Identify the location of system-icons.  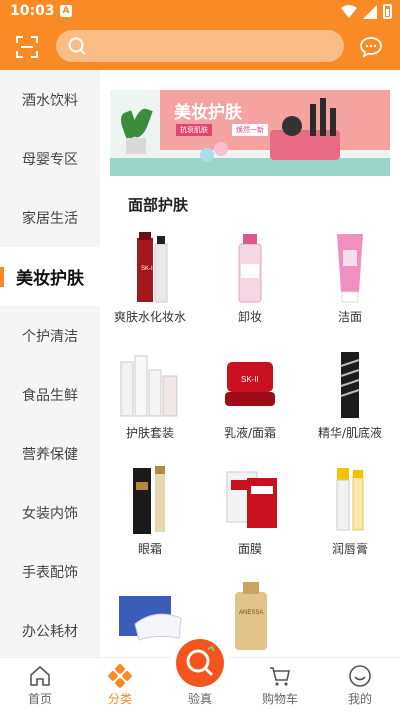
(366, 11).